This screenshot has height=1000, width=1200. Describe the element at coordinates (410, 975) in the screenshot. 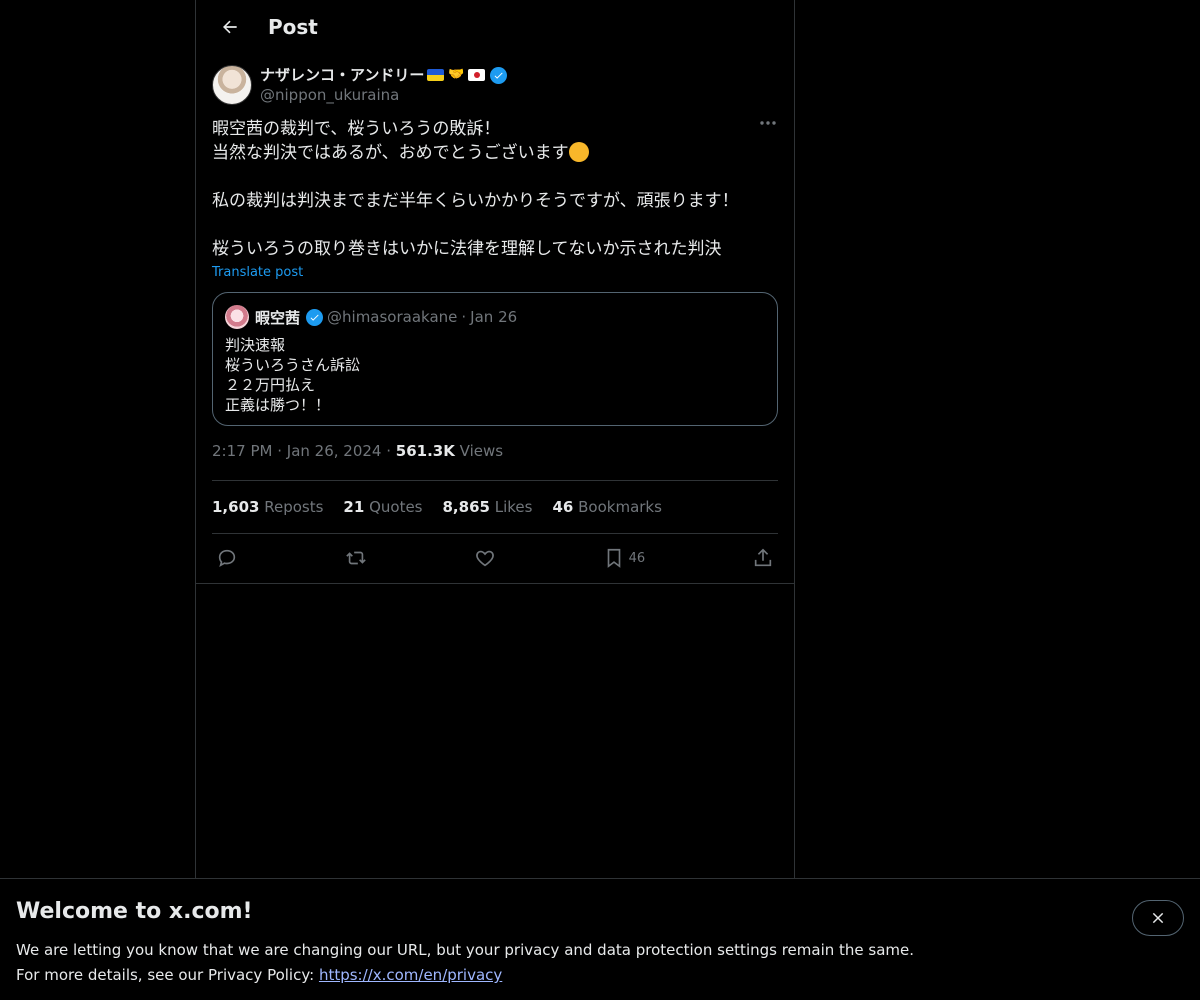

I see `privacy-policy-link: https://x.com/en/privacy` at that location.